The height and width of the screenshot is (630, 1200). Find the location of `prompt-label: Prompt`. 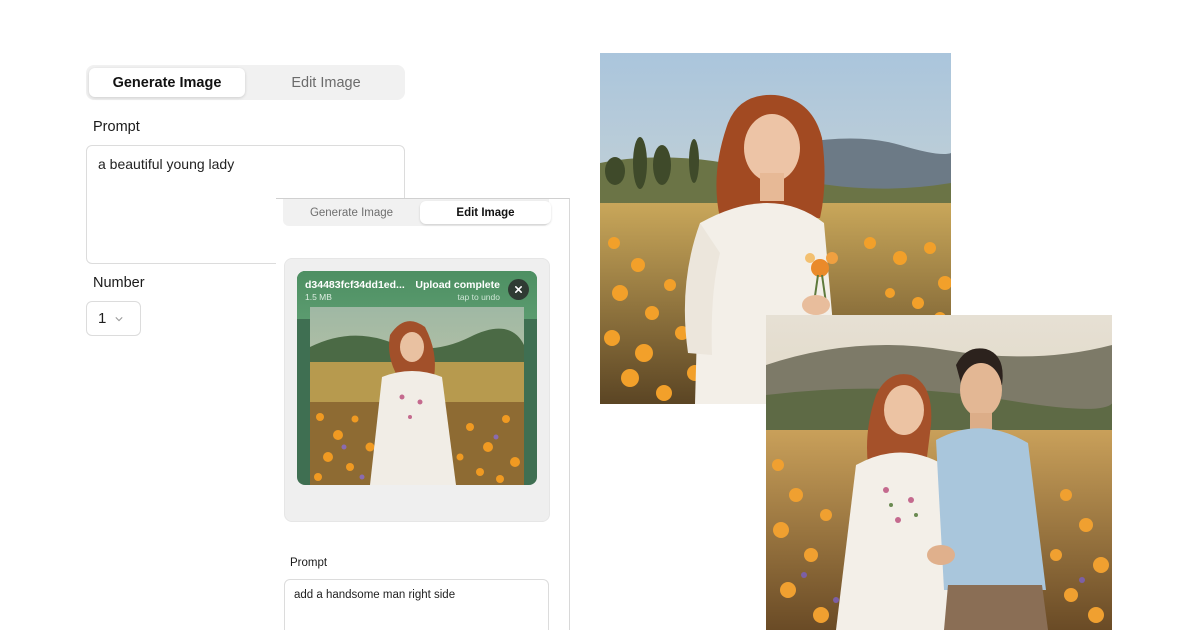

prompt-label: Prompt is located at coordinates (116, 127).